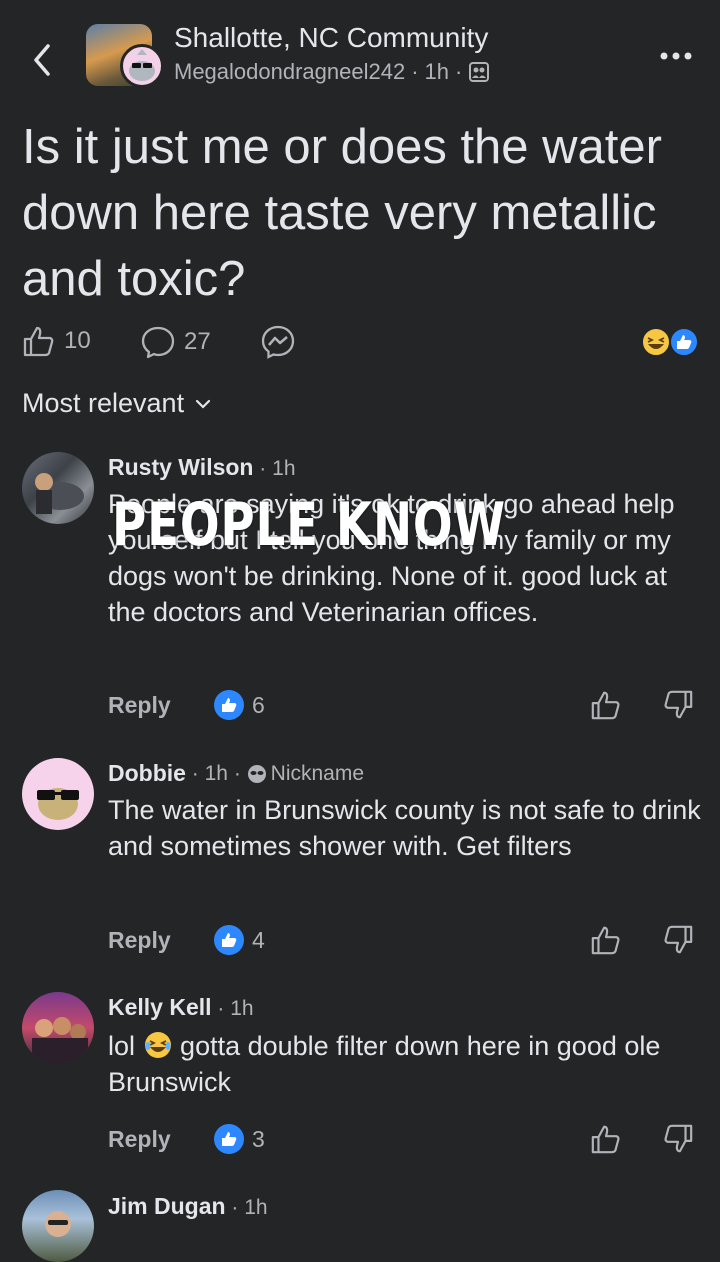  I want to click on like-count: 10, so click(77, 340).